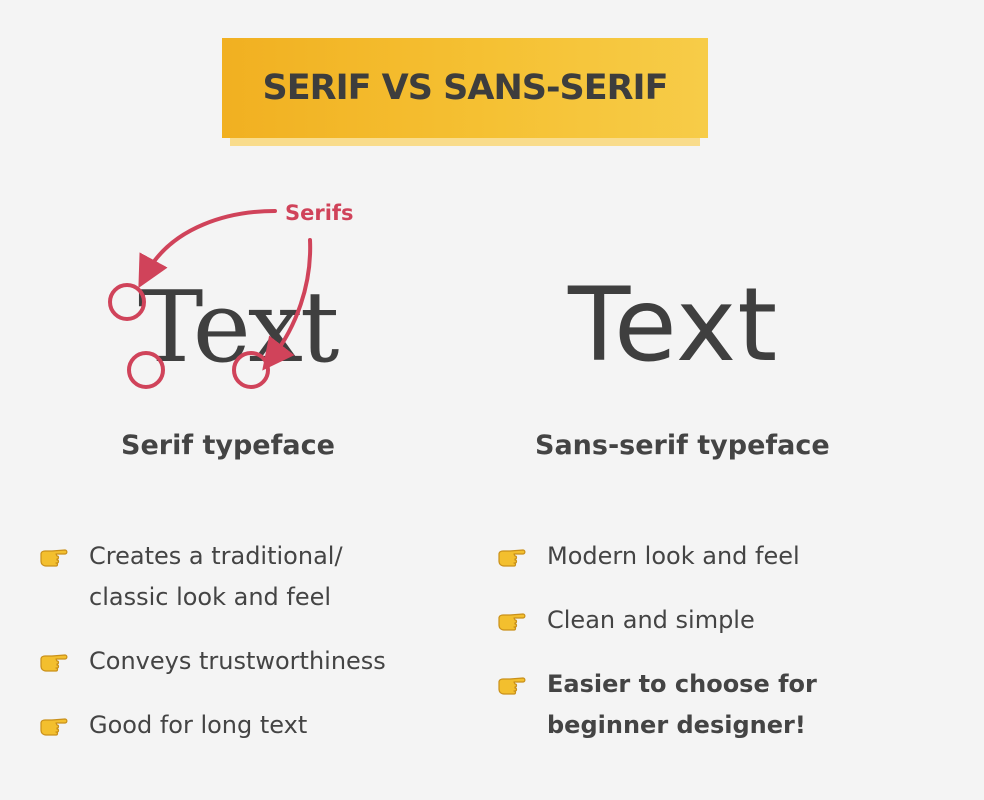 This screenshot has height=800, width=984. What do you see at coordinates (228, 445) in the screenshot?
I see `serif-heading: Serif typeface` at bounding box center [228, 445].